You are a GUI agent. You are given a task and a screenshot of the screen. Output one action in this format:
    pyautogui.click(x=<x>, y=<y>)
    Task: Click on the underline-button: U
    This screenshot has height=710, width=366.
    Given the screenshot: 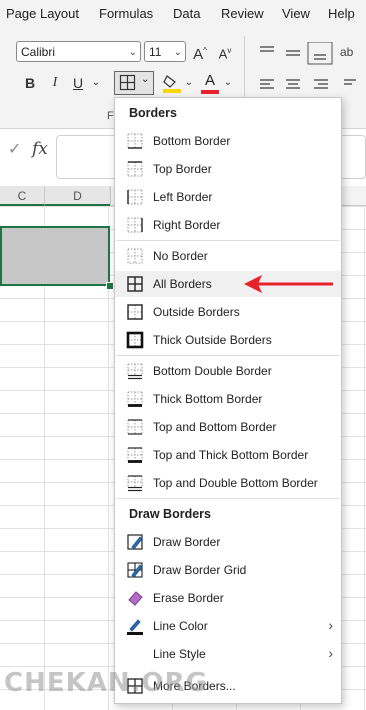 What is the action you would take?
    pyautogui.click(x=78, y=83)
    